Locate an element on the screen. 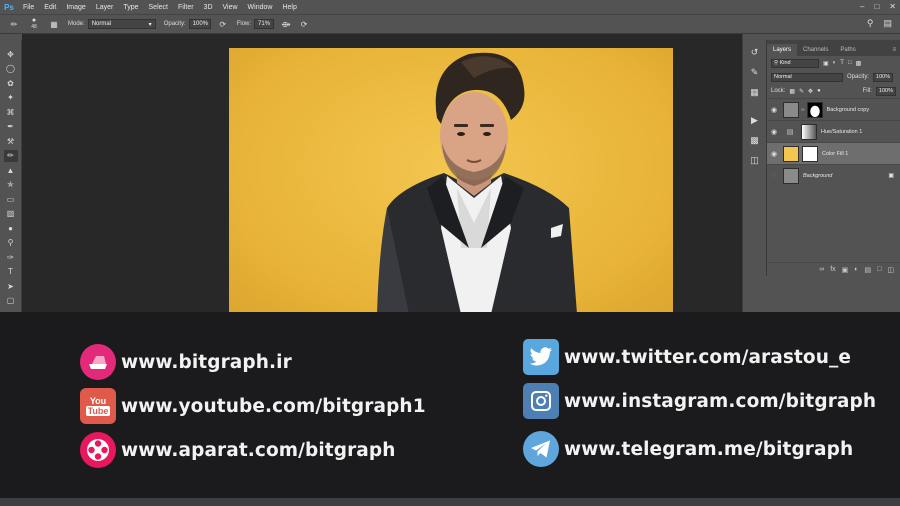 This screenshot has height=506, width=900. actions-play-icon: ▶ is located at coordinates (755, 120).